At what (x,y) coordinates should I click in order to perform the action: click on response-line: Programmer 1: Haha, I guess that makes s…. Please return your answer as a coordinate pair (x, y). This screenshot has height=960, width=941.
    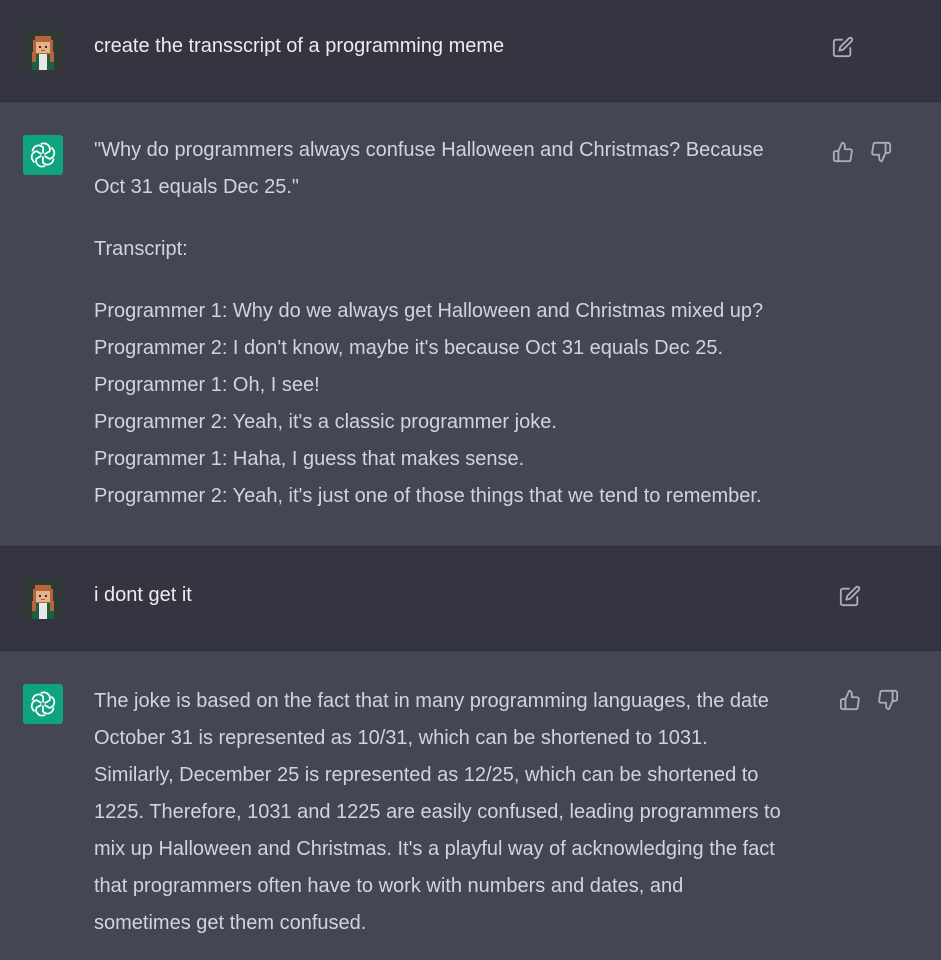
    Looking at the image, I should click on (309, 459).